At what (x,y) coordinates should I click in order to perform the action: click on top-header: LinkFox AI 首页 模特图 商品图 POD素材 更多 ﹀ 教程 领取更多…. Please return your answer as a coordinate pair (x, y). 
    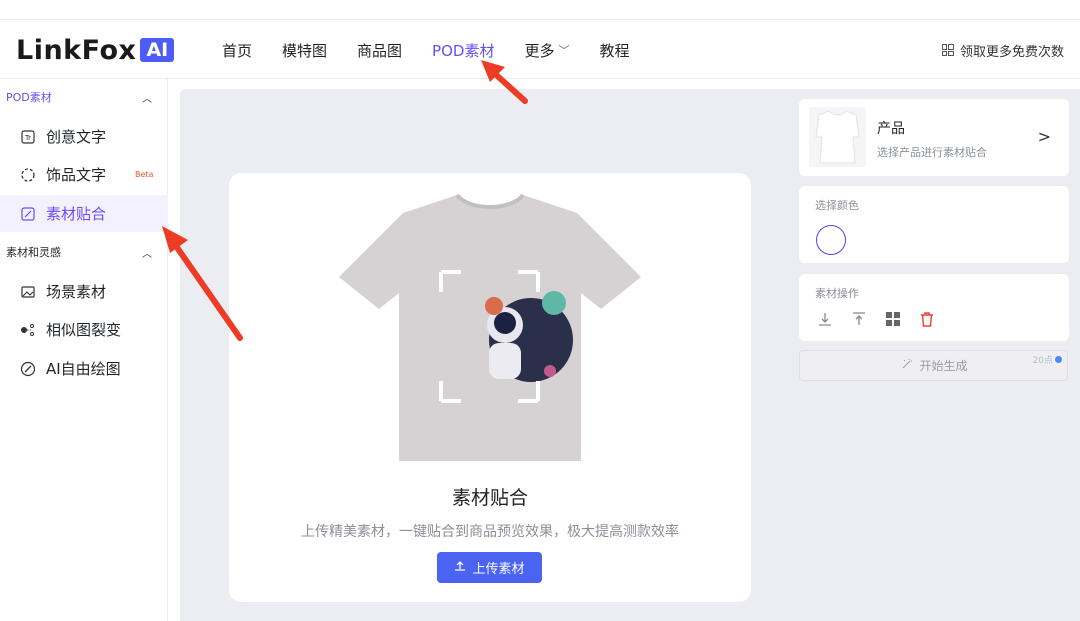
    Looking at the image, I should click on (540, 50).